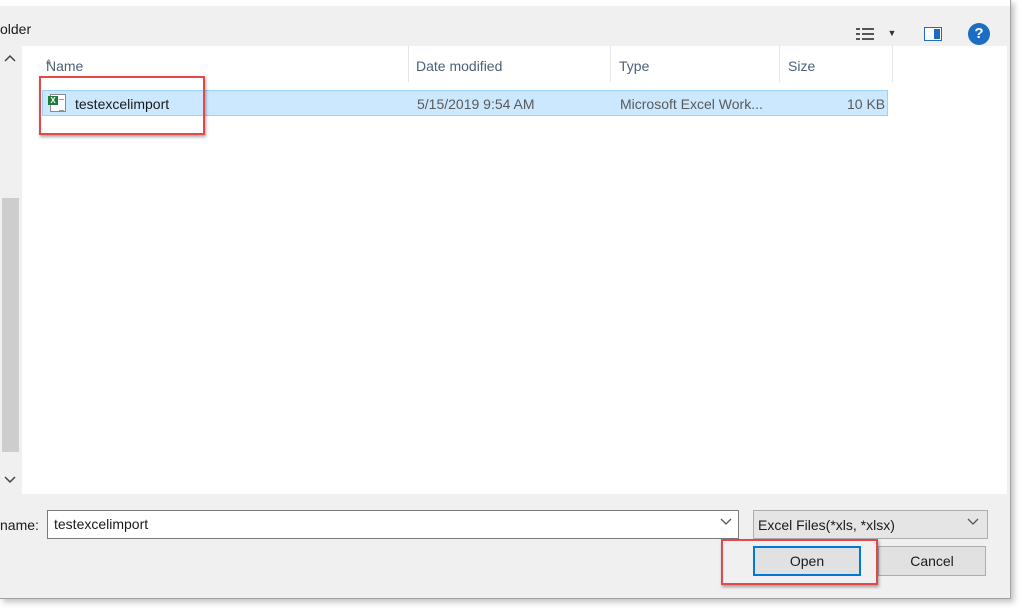 Image resolution: width=1024 pixels, height=610 pixels. Describe the element at coordinates (836, 64) in the screenshot. I see `column-header-size: Size` at that location.